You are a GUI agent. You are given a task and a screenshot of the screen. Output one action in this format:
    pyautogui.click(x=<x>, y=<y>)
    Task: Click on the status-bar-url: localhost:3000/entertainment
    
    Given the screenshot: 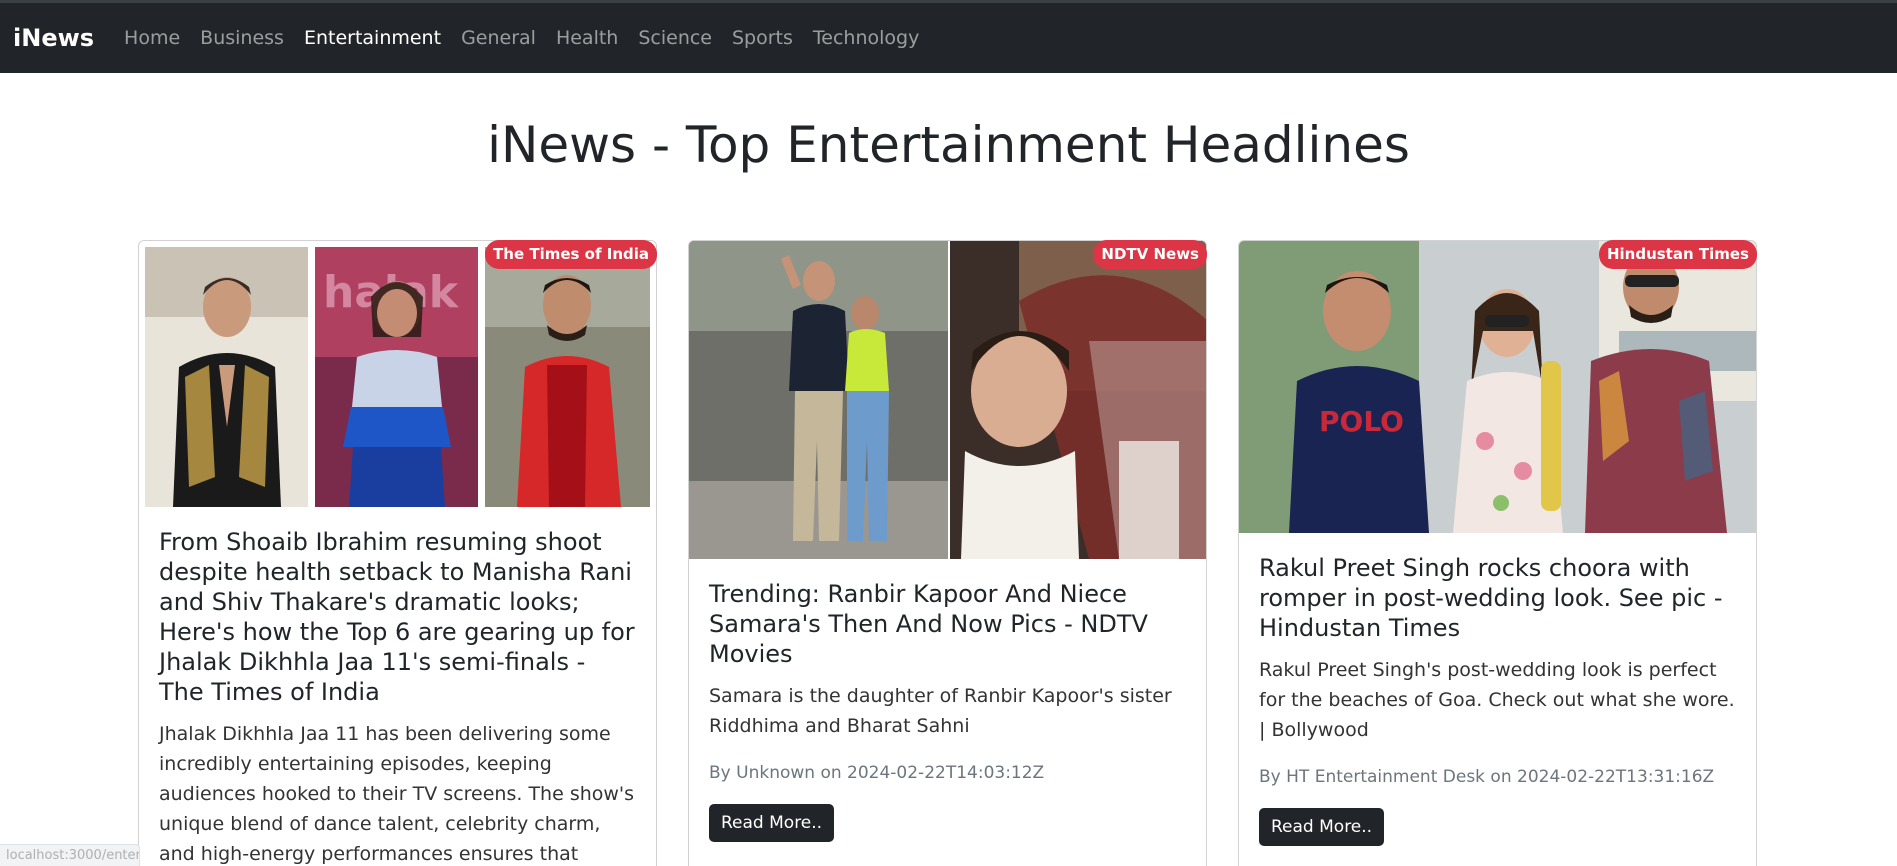 What is the action you would take?
    pyautogui.click(x=70, y=855)
    